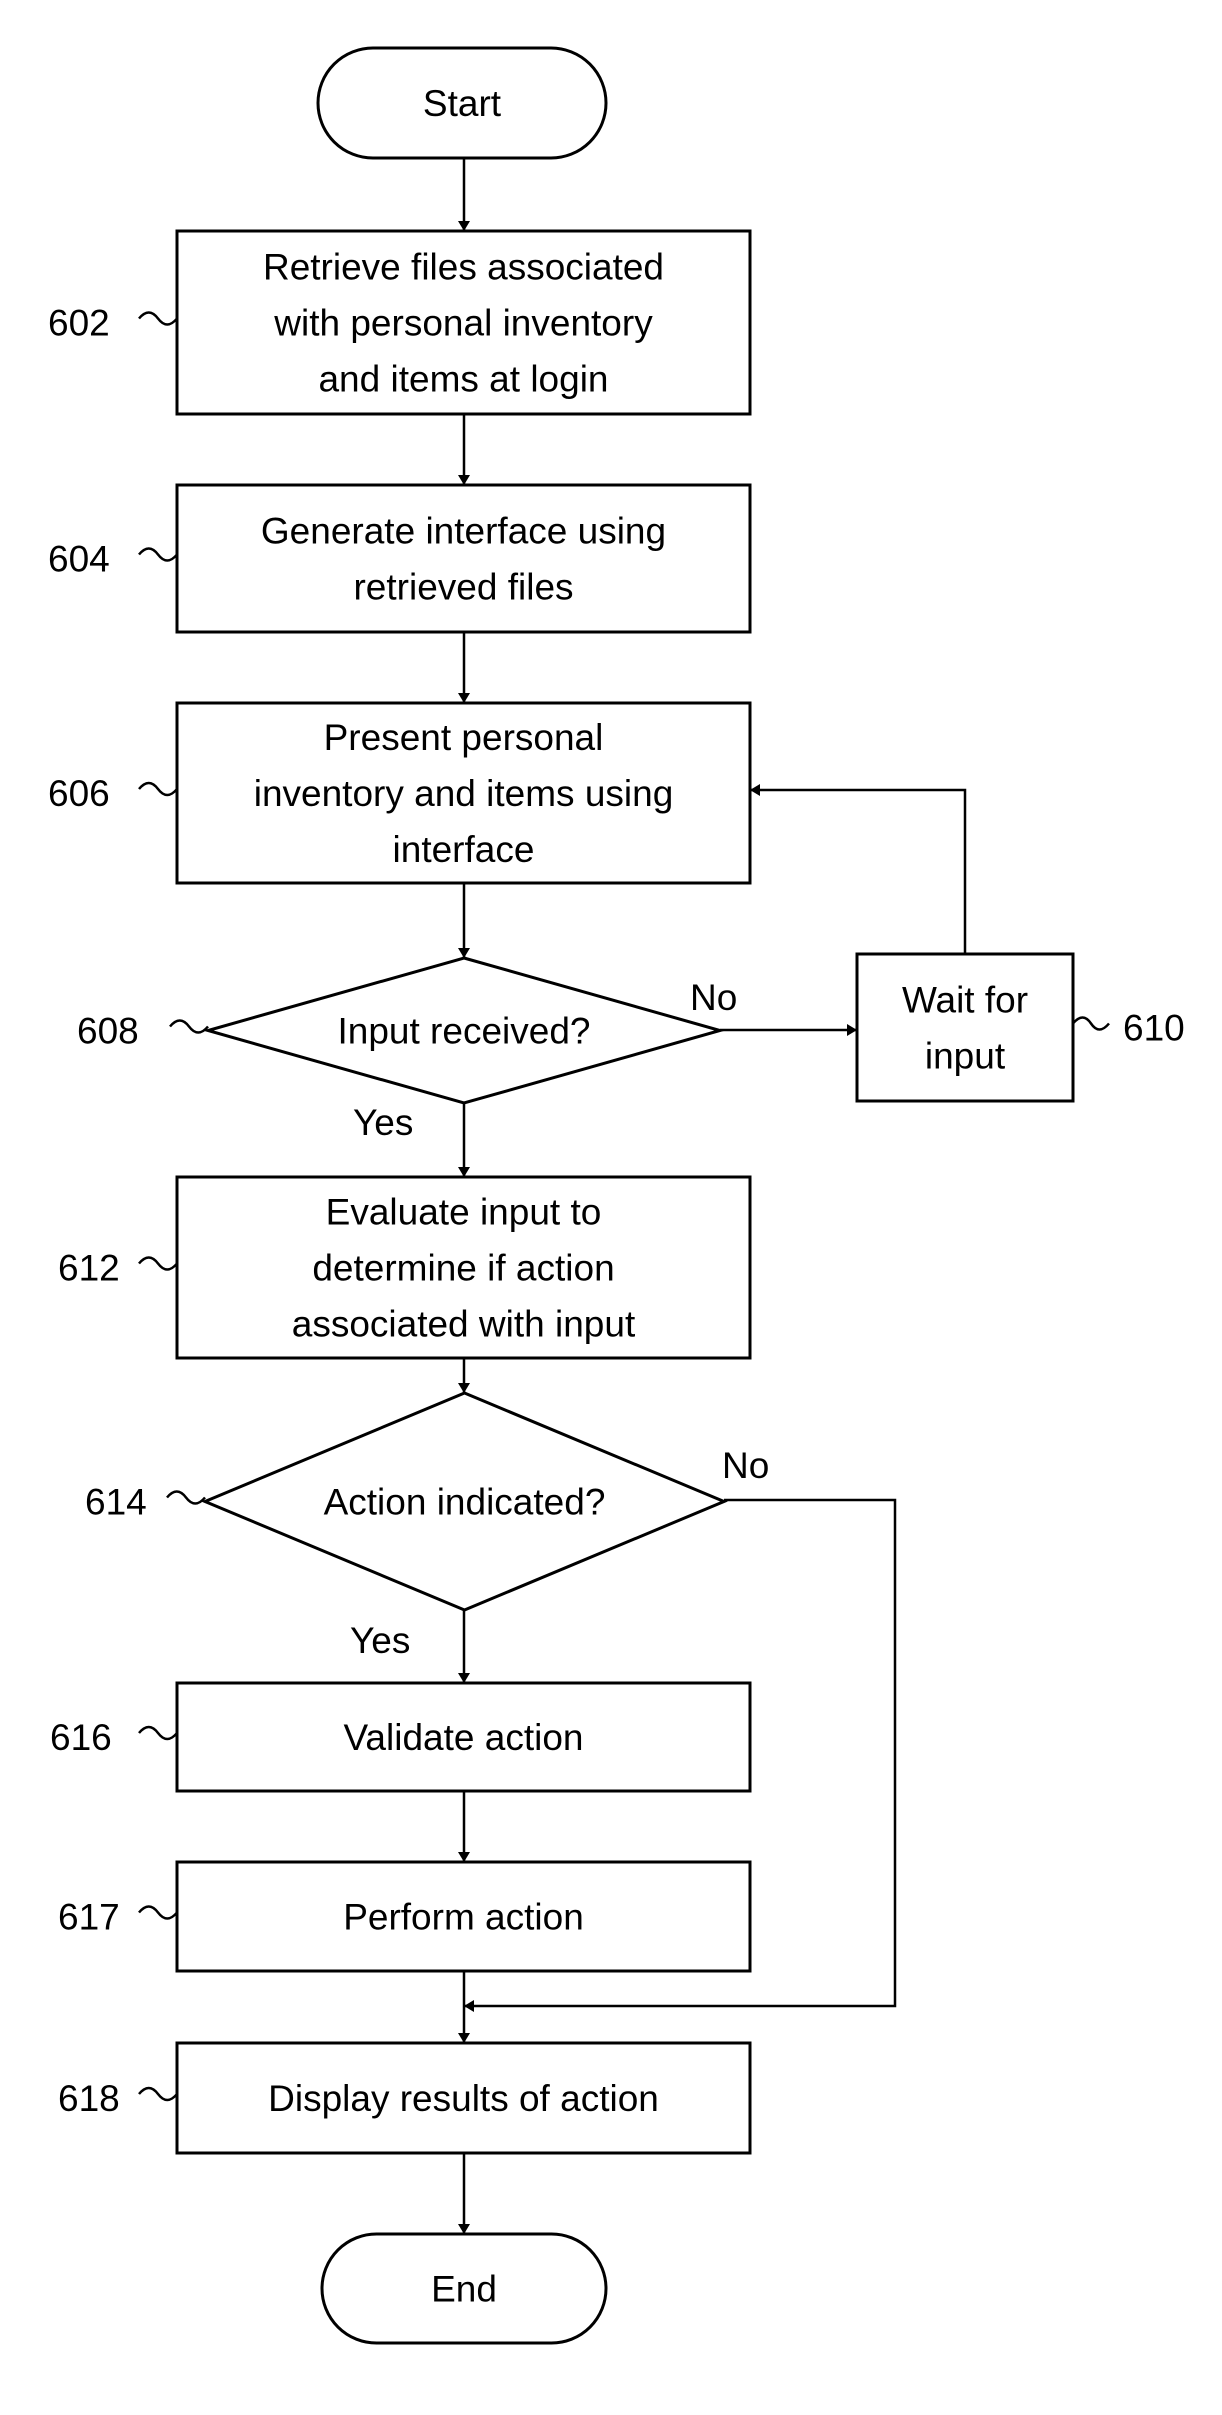 Image resolution: width=1222 pixels, height=2415 pixels. I want to click on ref-number-610: 610, so click(1154, 1028).